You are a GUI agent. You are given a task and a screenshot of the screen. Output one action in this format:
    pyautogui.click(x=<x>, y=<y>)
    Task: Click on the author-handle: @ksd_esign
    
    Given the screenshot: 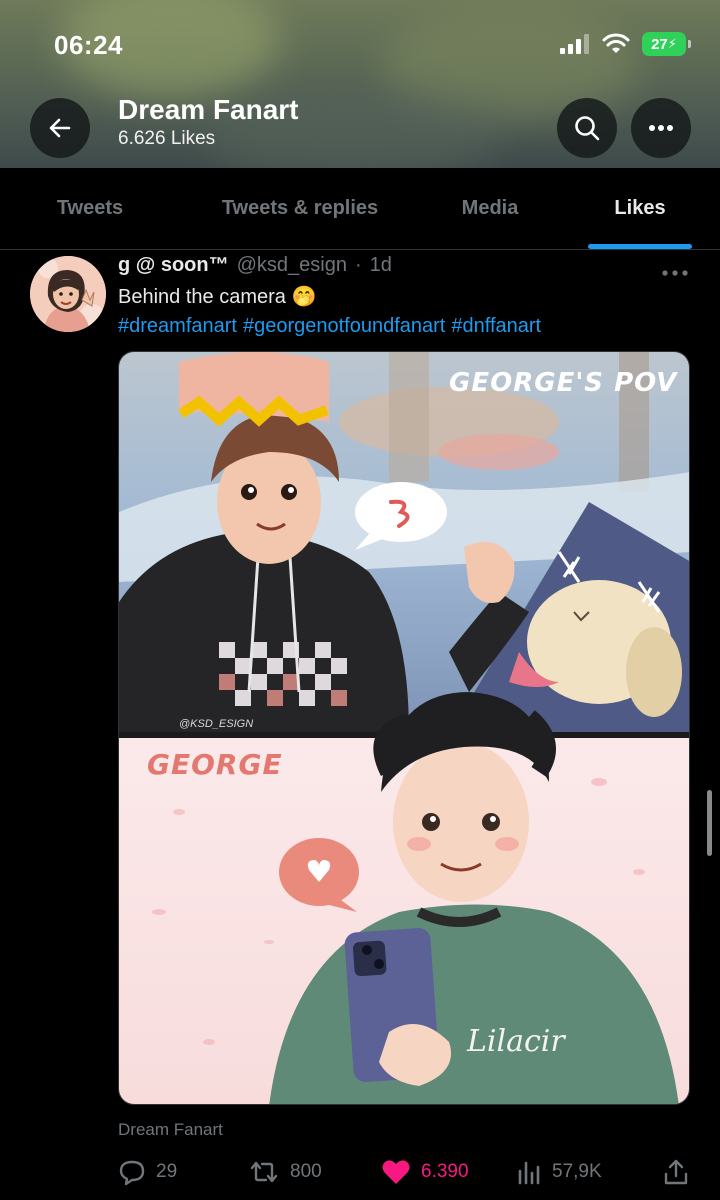 What is the action you would take?
    pyautogui.click(x=292, y=265)
    